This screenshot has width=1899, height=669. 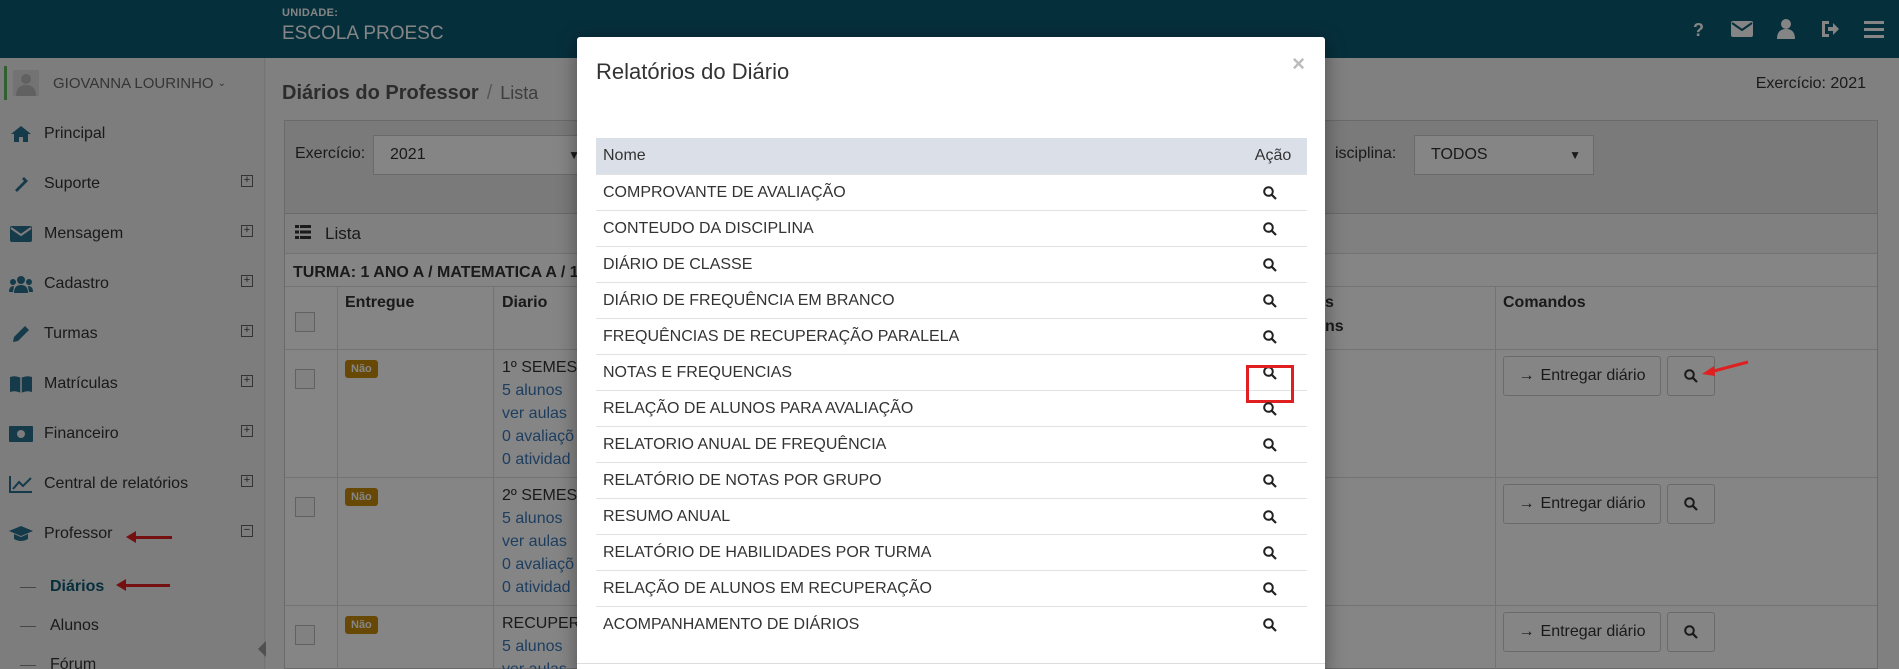 I want to click on table-row: RELAÇÃO DE ALUNOS PARA AVALIAÇÃO, so click(x=951, y=408).